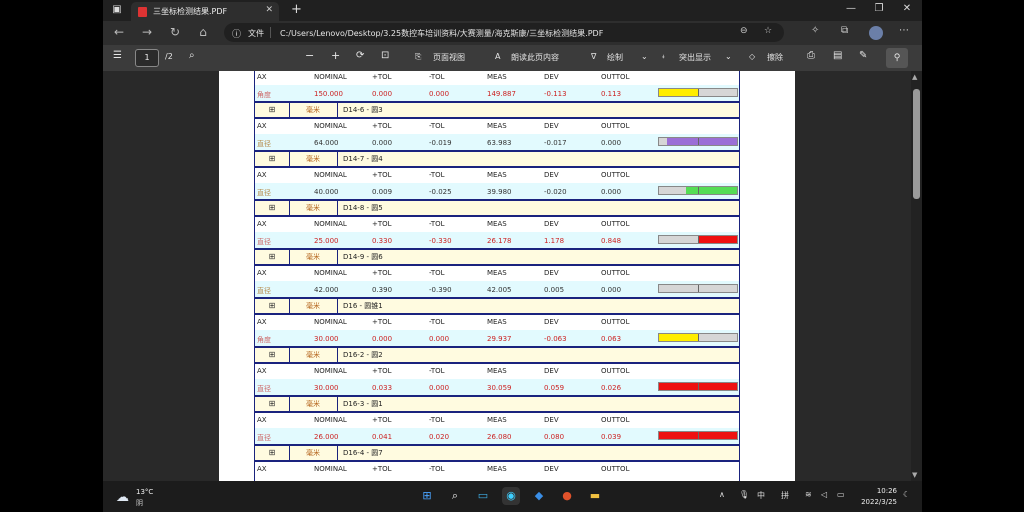  I want to click on value-ptol: 0.390, so click(382, 290).